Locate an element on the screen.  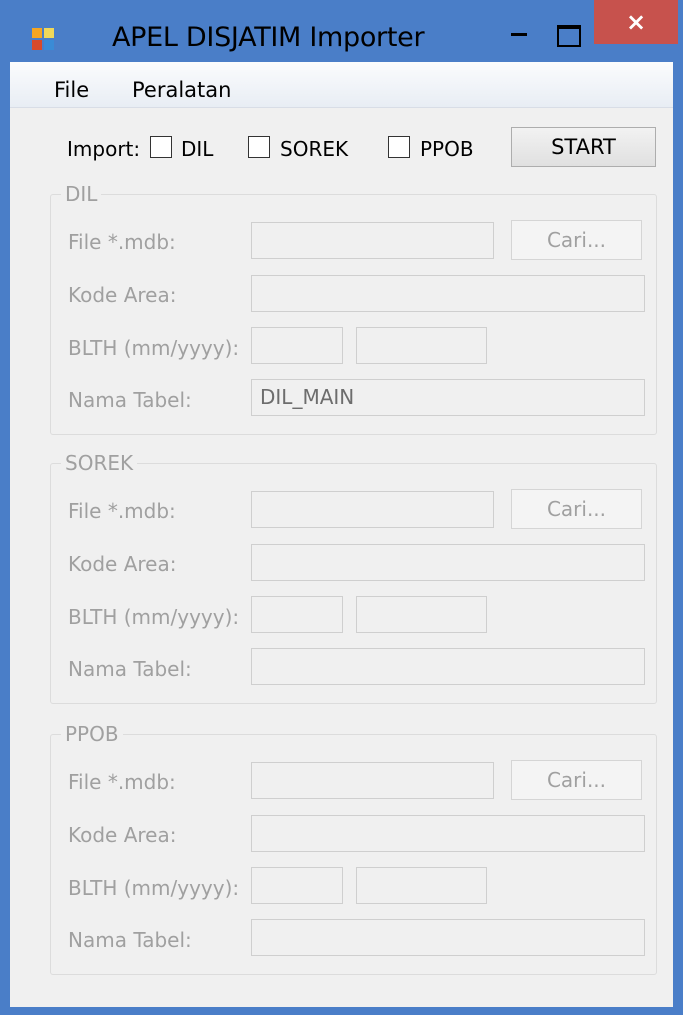
window-title: APEL DISJATIM Importer is located at coordinates (268, 37).